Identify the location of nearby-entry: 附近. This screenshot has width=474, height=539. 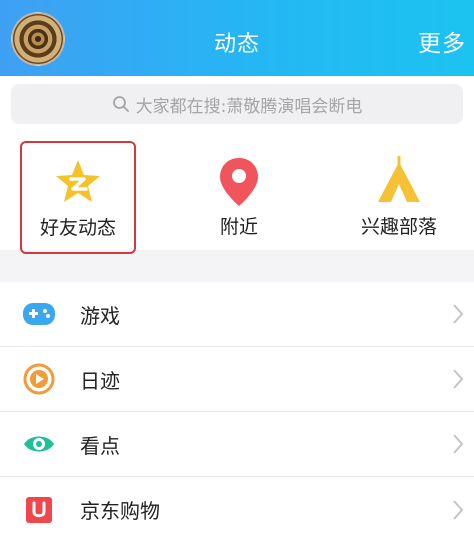
(239, 197).